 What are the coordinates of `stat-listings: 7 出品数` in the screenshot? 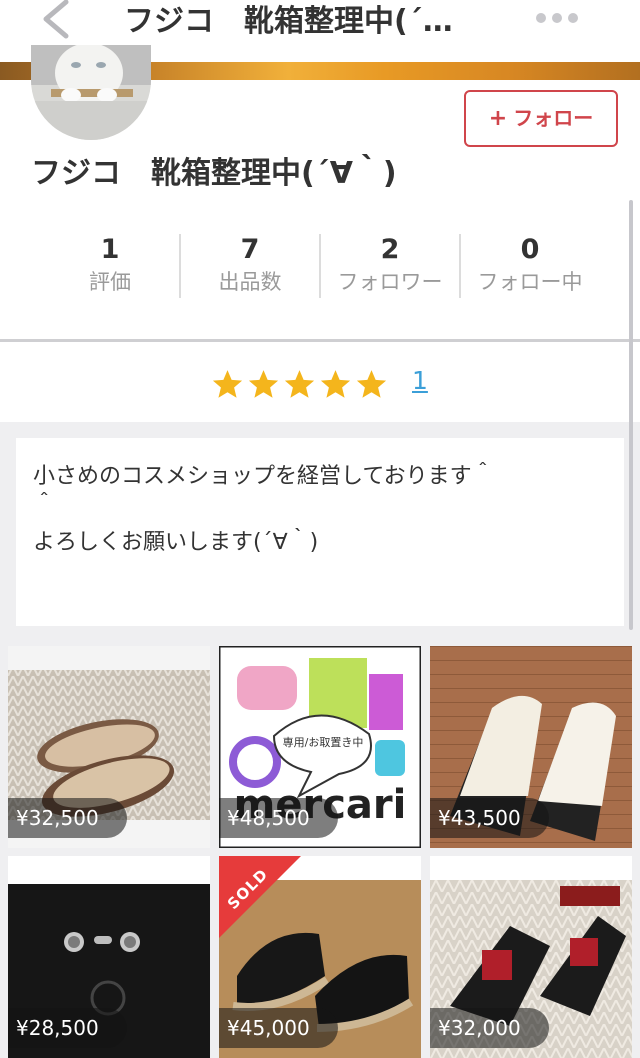 It's located at (250, 267).